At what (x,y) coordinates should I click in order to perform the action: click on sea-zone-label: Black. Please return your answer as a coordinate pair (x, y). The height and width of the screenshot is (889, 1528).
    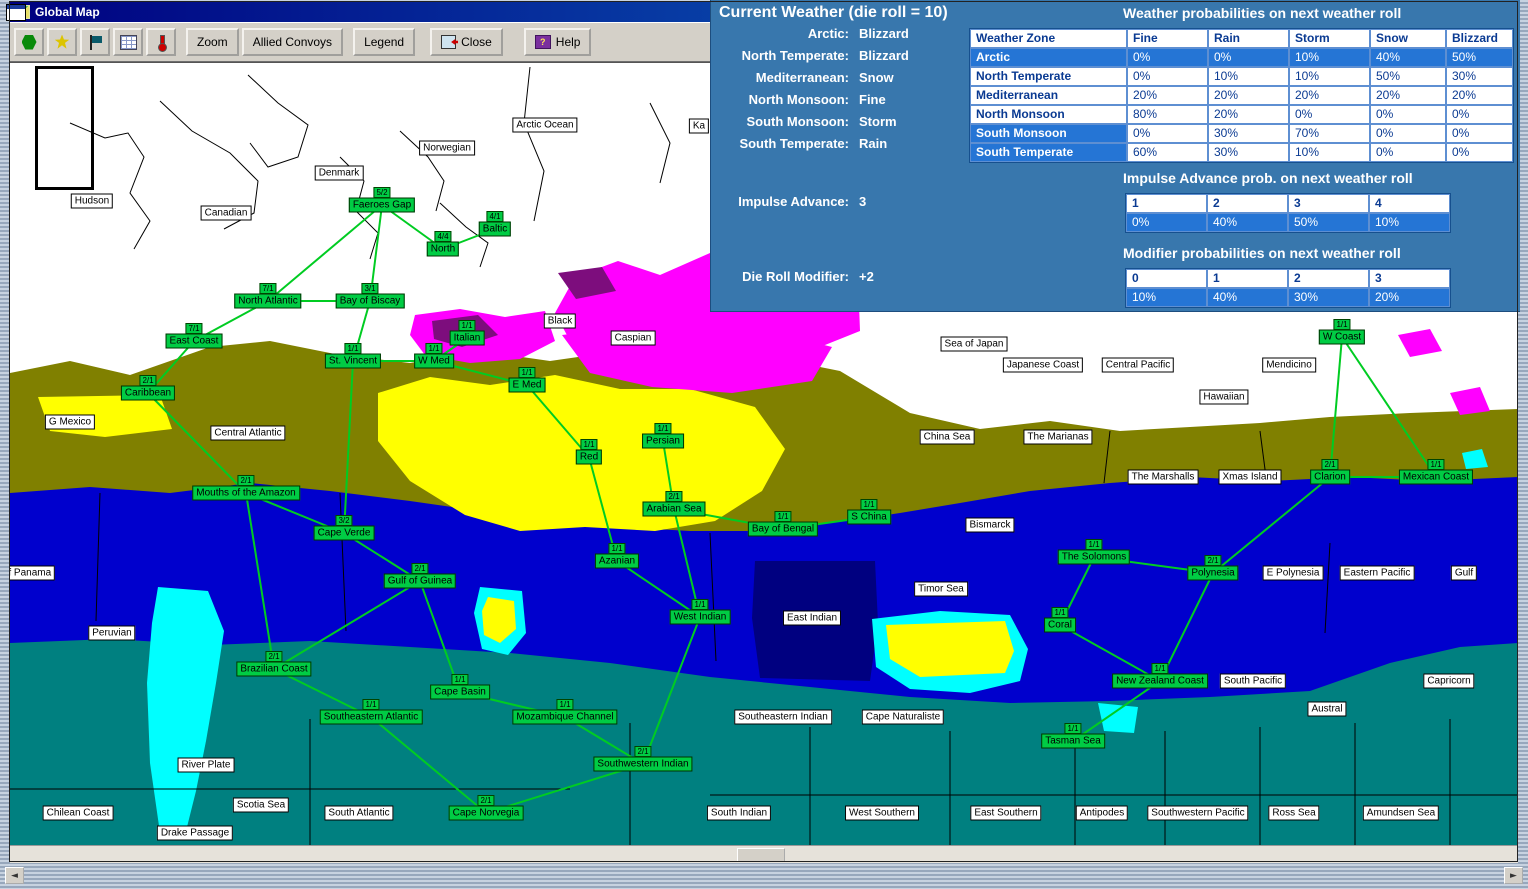
    Looking at the image, I should click on (560, 321).